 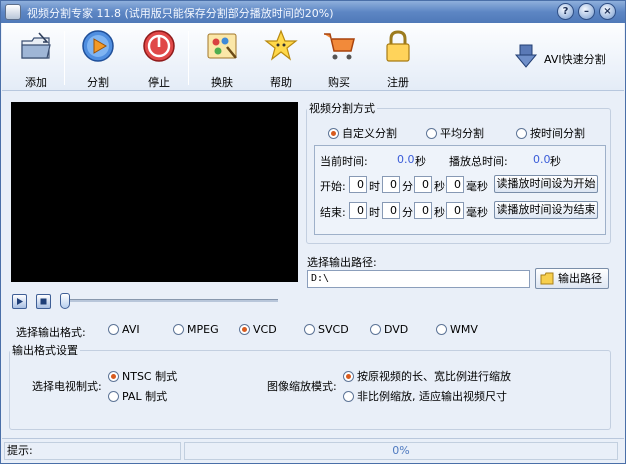 What do you see at coordinates (142, 376) in the screenshot?
I see `tv-ntsc-radio: NTSC 制式` at bounding box center [142, 376].